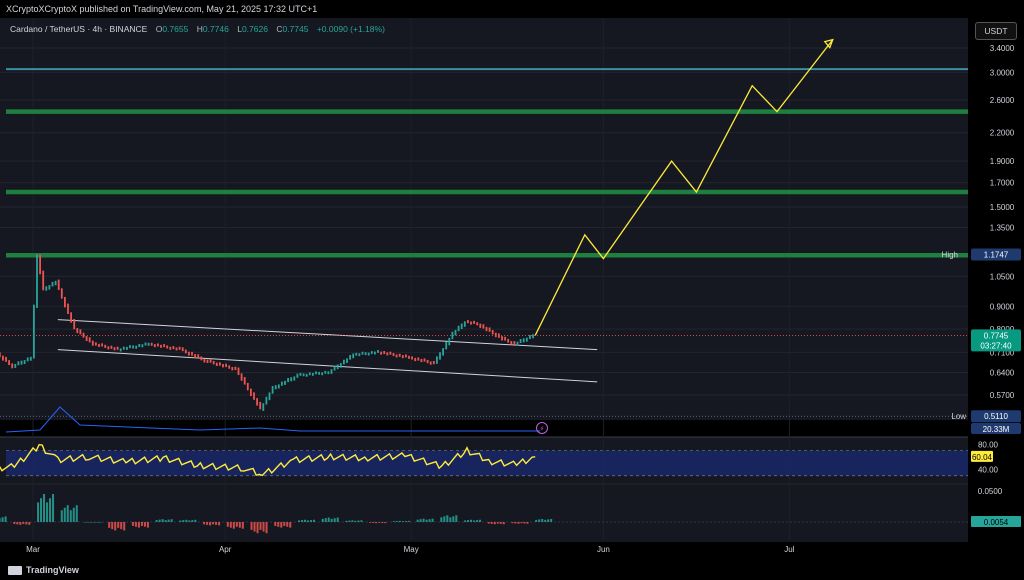 The height and width of the screenshot is (580, 1024). What do you see at coordinates (484, 513) in the screenshot?
I see `macd-pane` at bounding box center [484, 513].